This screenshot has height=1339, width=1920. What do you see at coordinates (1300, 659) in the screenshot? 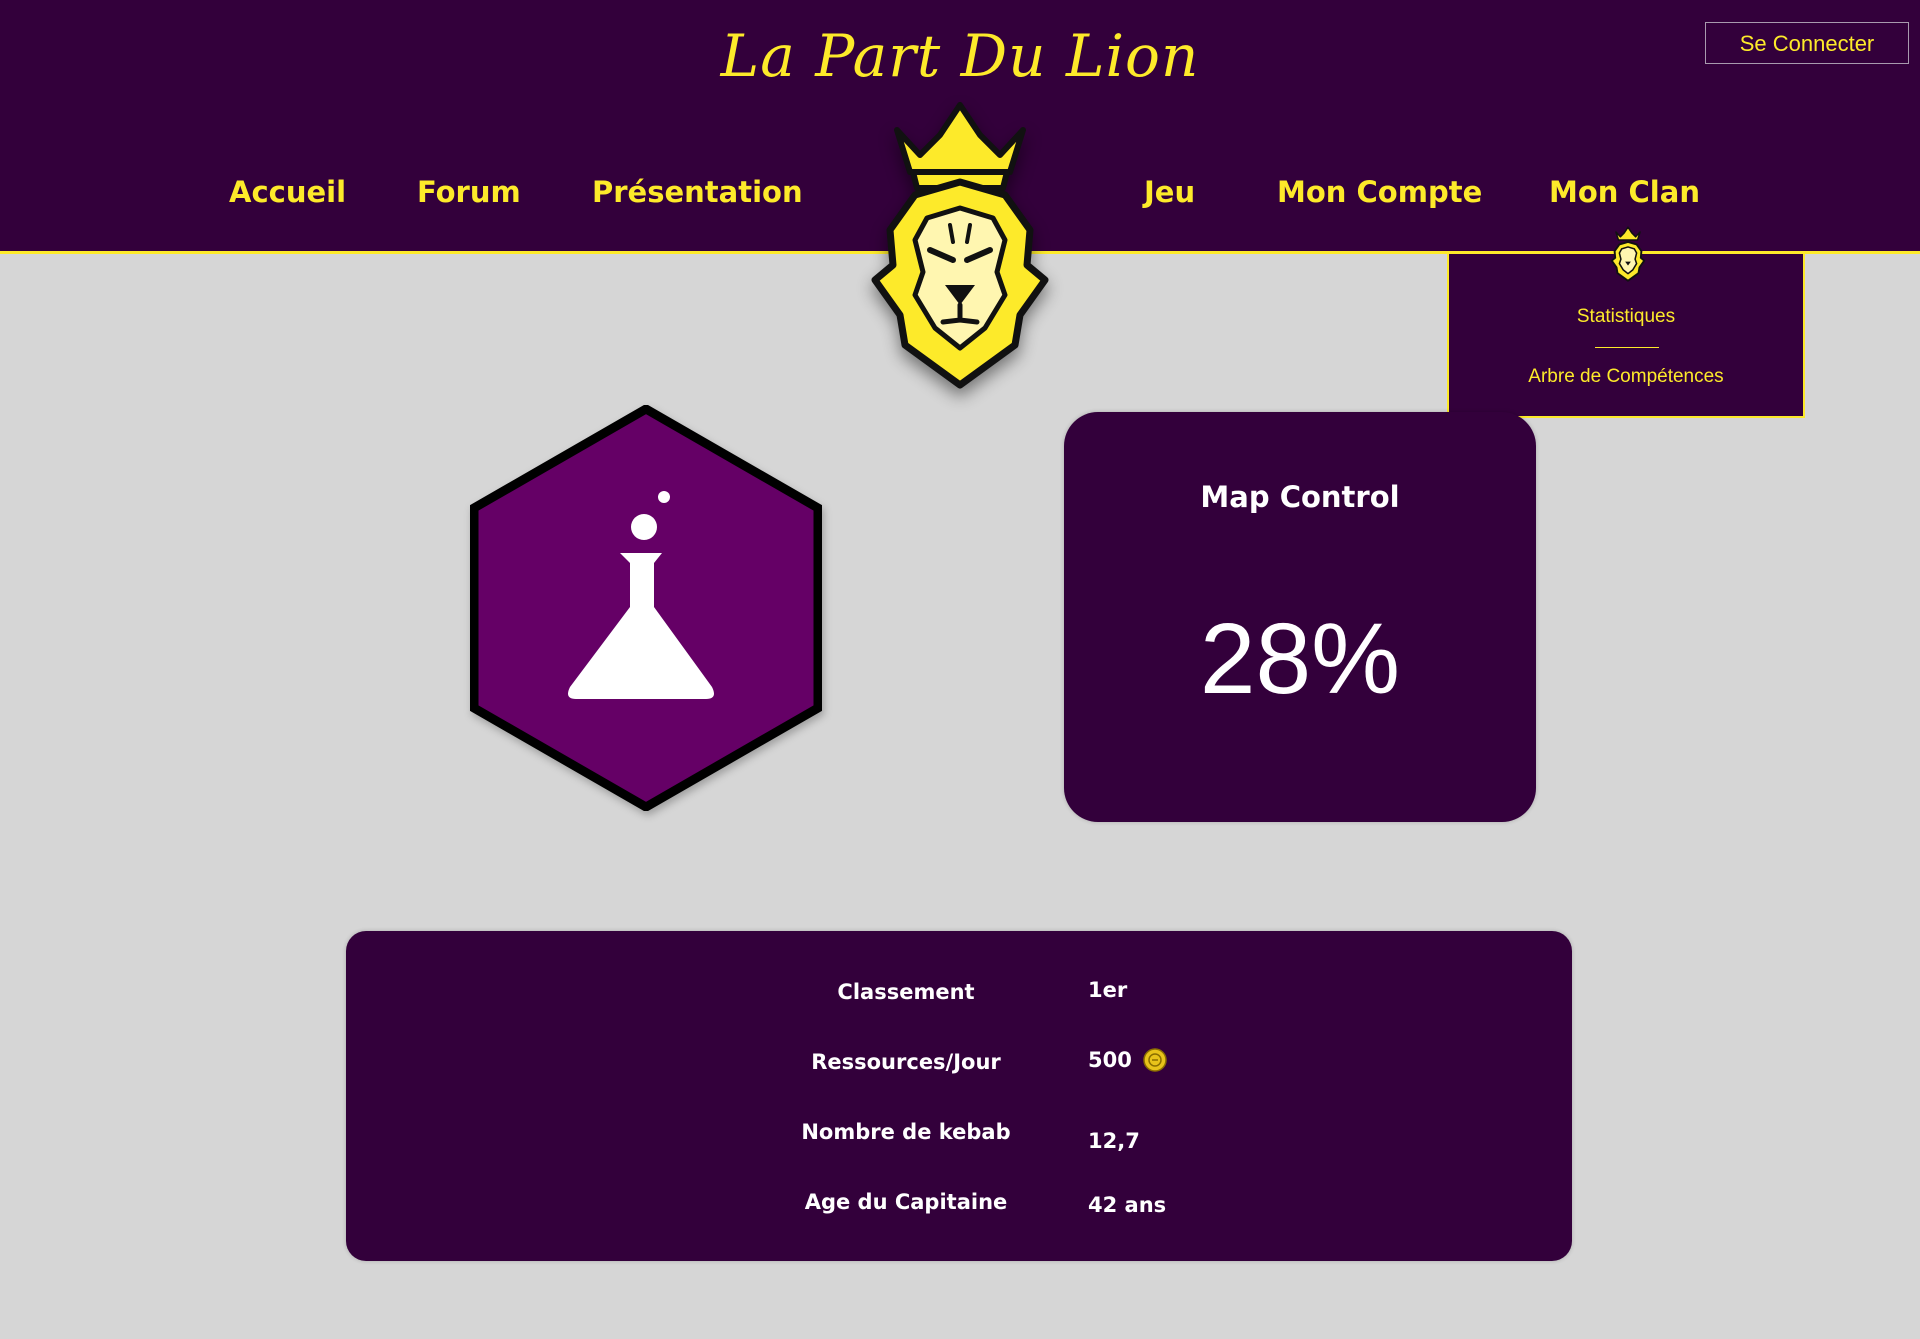
I see `stat-value: 28%` at bounding box center [1300, 659].